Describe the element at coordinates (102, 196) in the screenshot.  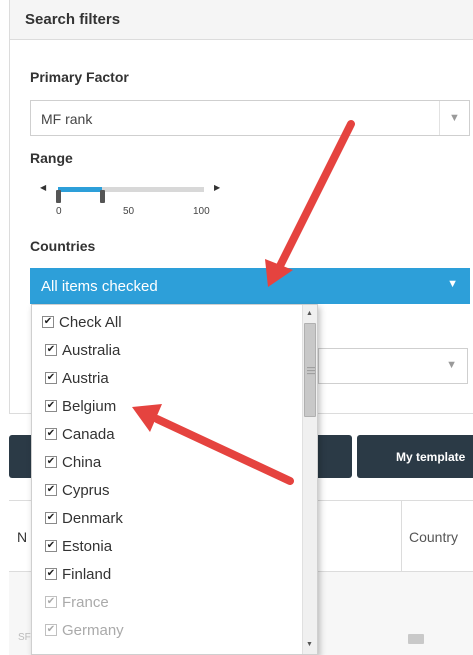
I see `slider-high-handle` at that location.